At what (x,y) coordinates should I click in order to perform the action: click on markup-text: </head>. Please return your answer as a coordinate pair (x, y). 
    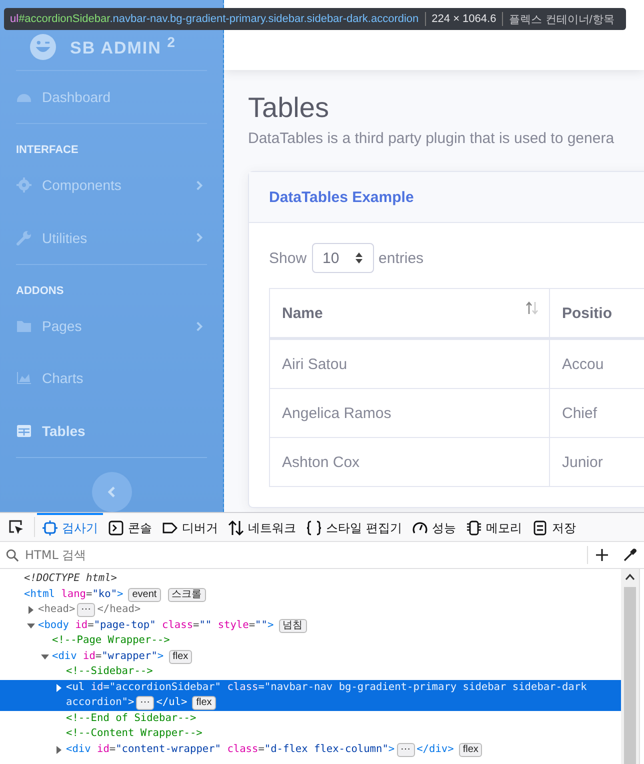
    Looking at the image, I should click on (119, 609).